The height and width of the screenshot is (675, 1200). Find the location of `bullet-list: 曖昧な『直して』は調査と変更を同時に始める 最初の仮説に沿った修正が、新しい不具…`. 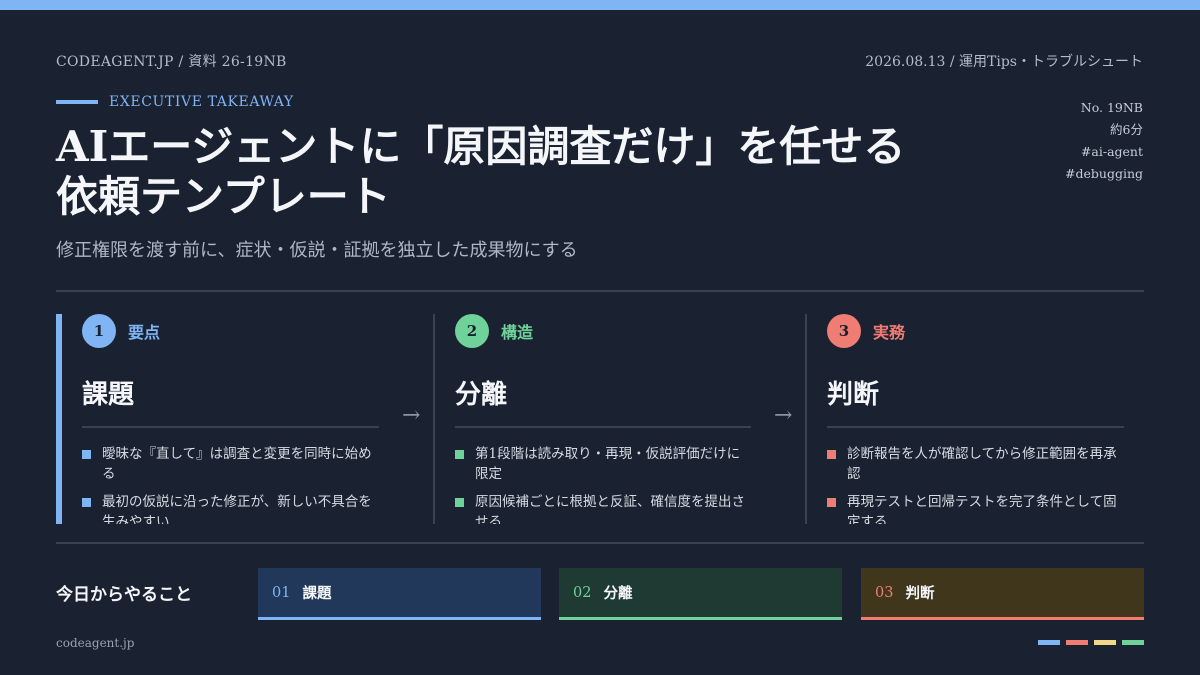

bullet-list: 曖昧な『直して』は調査と変更を同時に始める 最初の仮説に沿った修正が、新しい不具… is located at coordinates (230, 484).